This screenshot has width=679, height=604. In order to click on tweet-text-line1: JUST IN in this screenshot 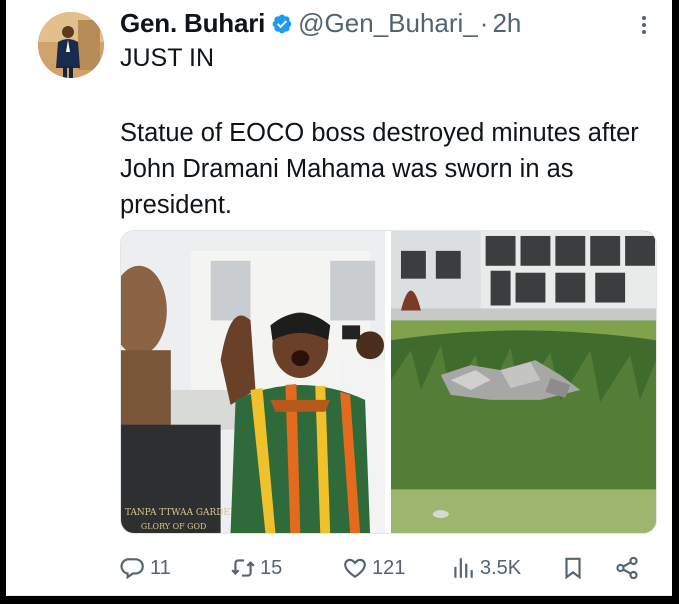, I will do `click(167, 58)`.